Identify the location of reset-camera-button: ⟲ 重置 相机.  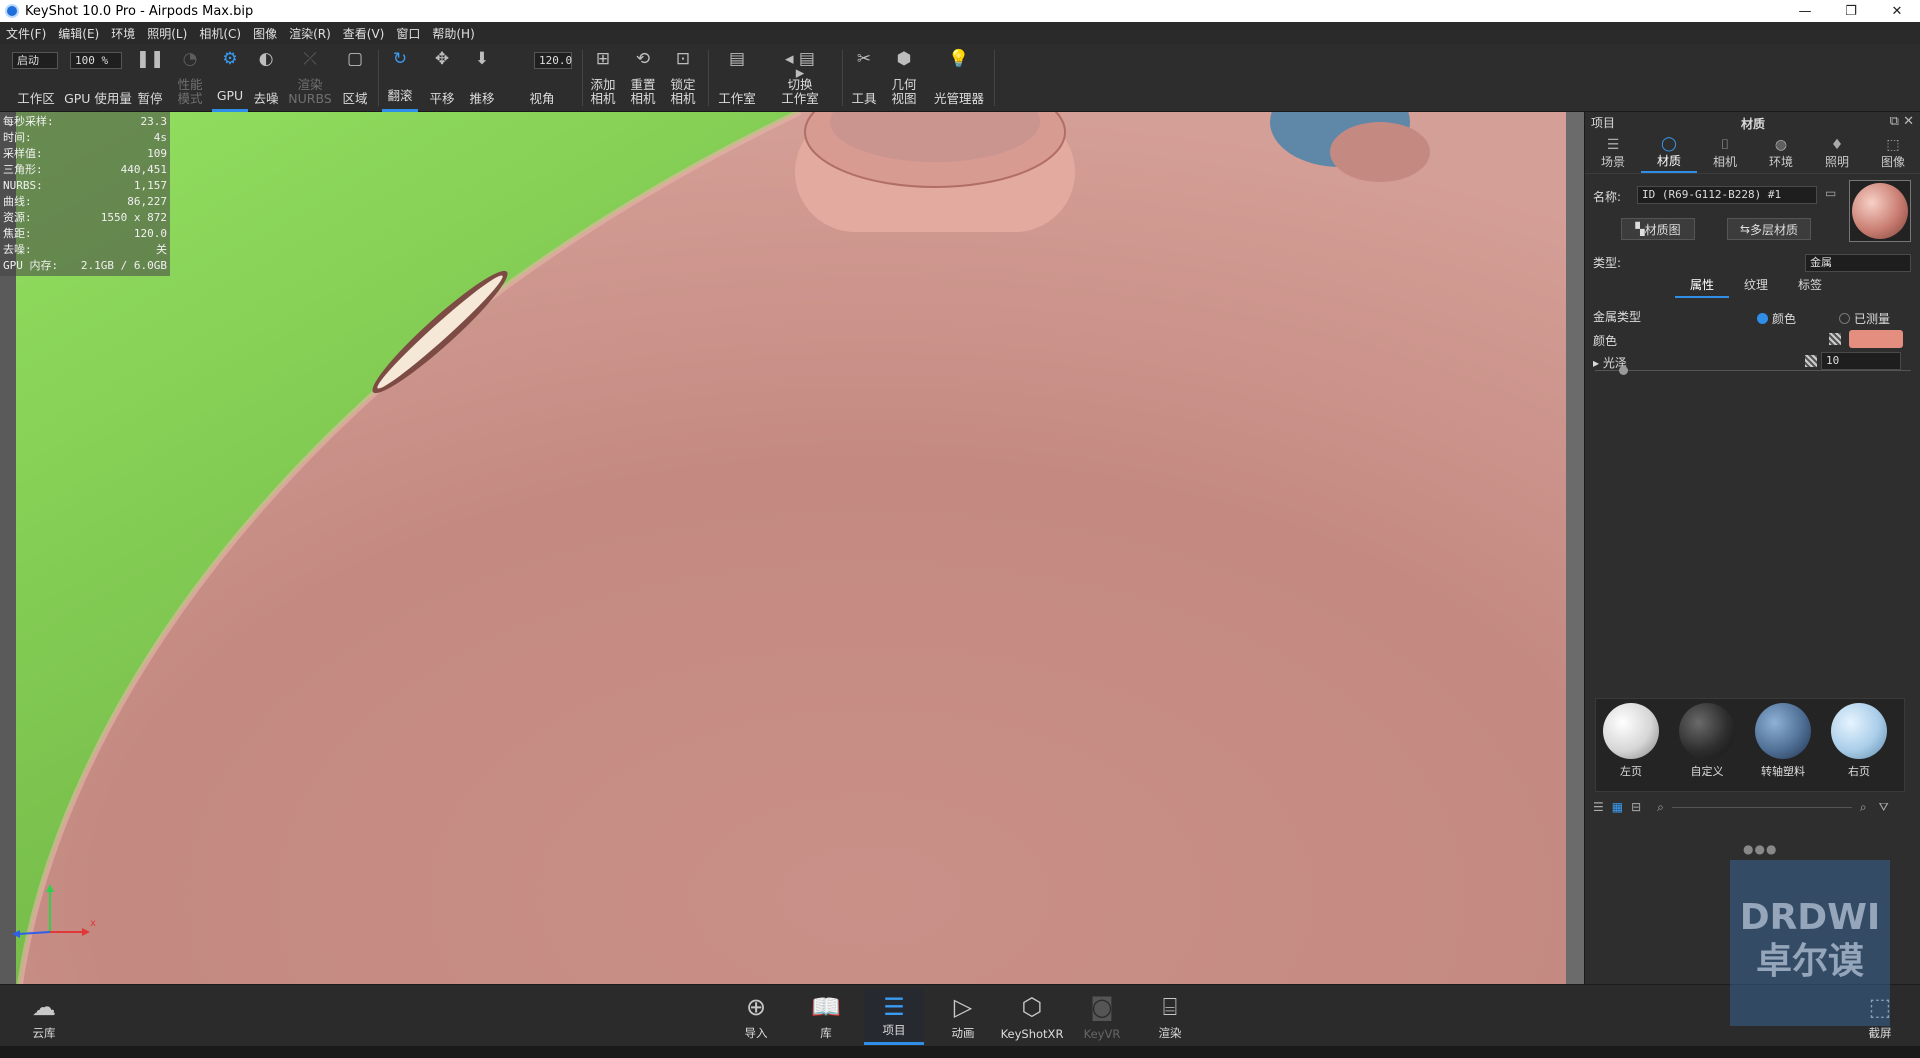
(643, 78).